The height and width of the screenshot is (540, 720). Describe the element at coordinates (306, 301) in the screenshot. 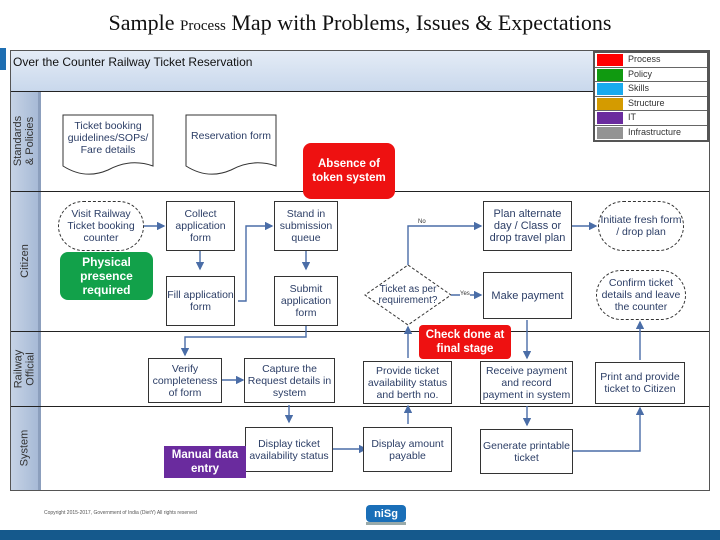

I see `node-submit-form: Submit application form` at that location.